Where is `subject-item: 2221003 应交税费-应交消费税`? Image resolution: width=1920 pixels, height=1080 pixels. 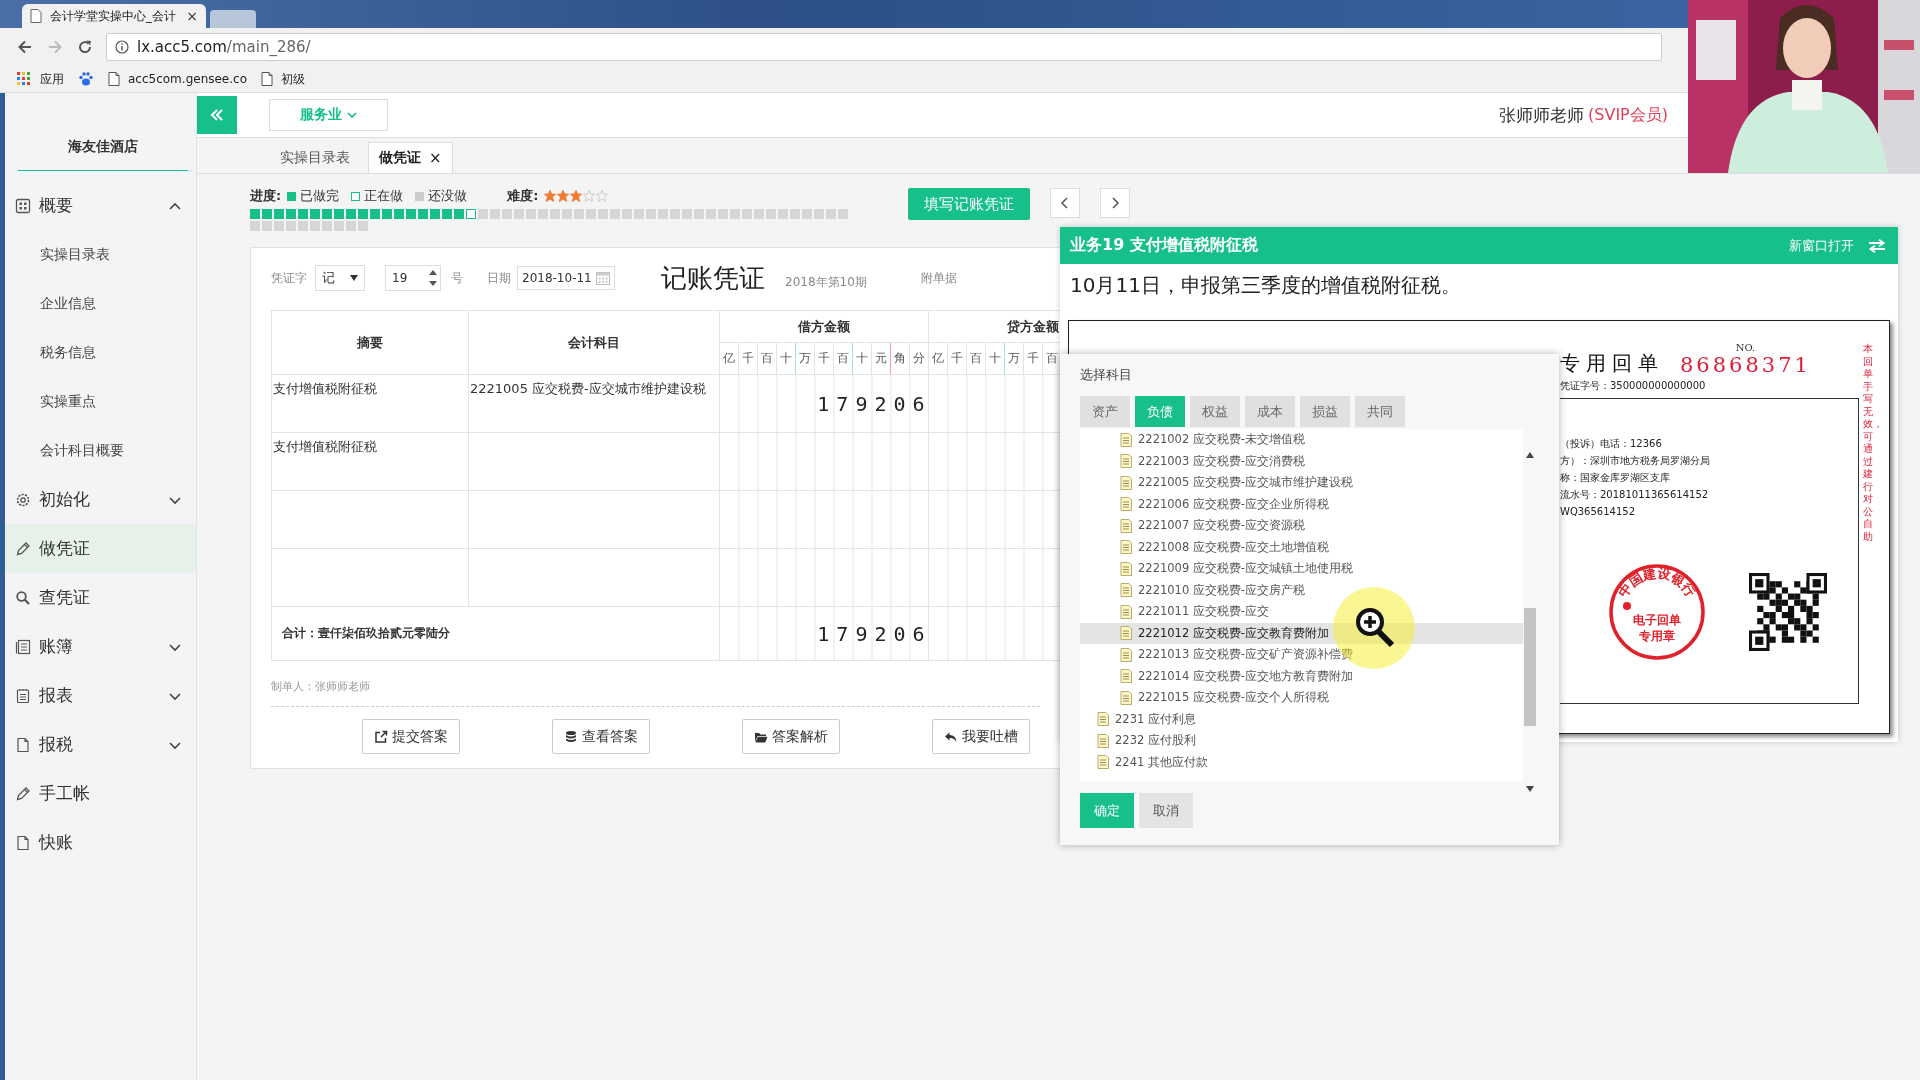 subject-item: 2221003 应交税费-应交消费税 is located at coordinates (1301, 461).